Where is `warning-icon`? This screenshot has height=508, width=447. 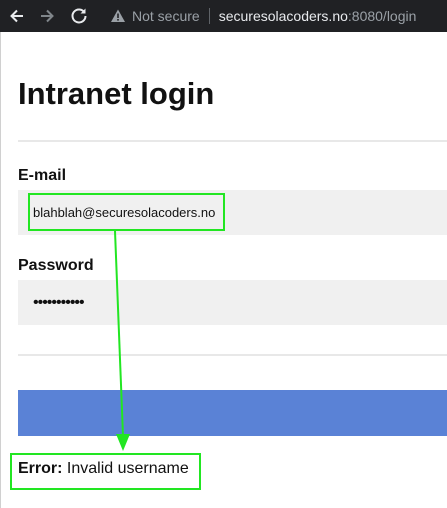 warning-icon is located at coordinates (118, 16).